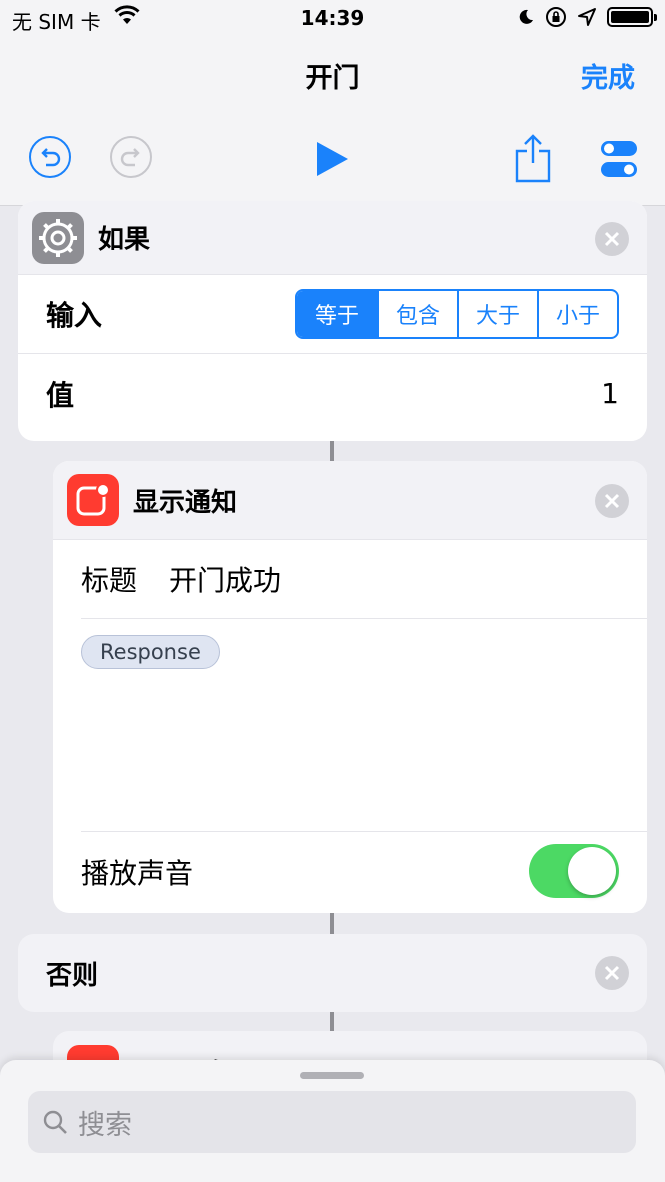 The image size is (665, 1182). I want to click on if-card-title: 如果, so click(124, 240).